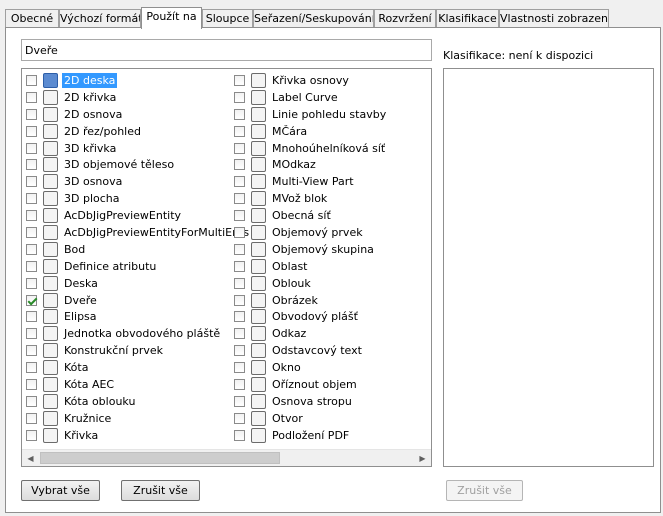 The width and height of the screenshot is (663, 516). I want to click on object-list-item: Osnova stropu, so click(331, 401).